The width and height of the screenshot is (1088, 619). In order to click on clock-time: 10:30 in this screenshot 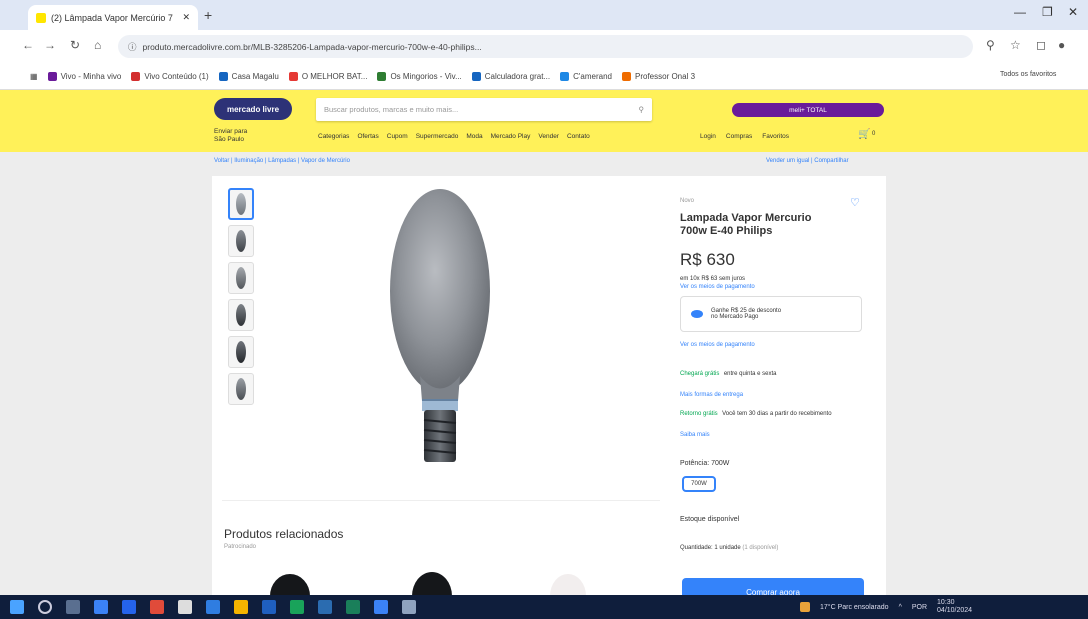, I will do `click(946, 602)`.